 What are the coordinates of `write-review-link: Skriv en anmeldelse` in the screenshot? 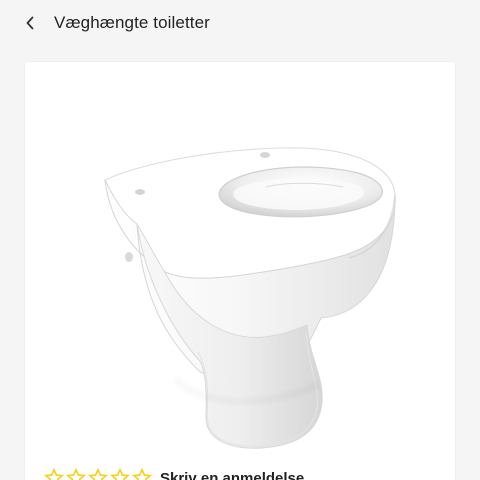 It's located at (232, 475).